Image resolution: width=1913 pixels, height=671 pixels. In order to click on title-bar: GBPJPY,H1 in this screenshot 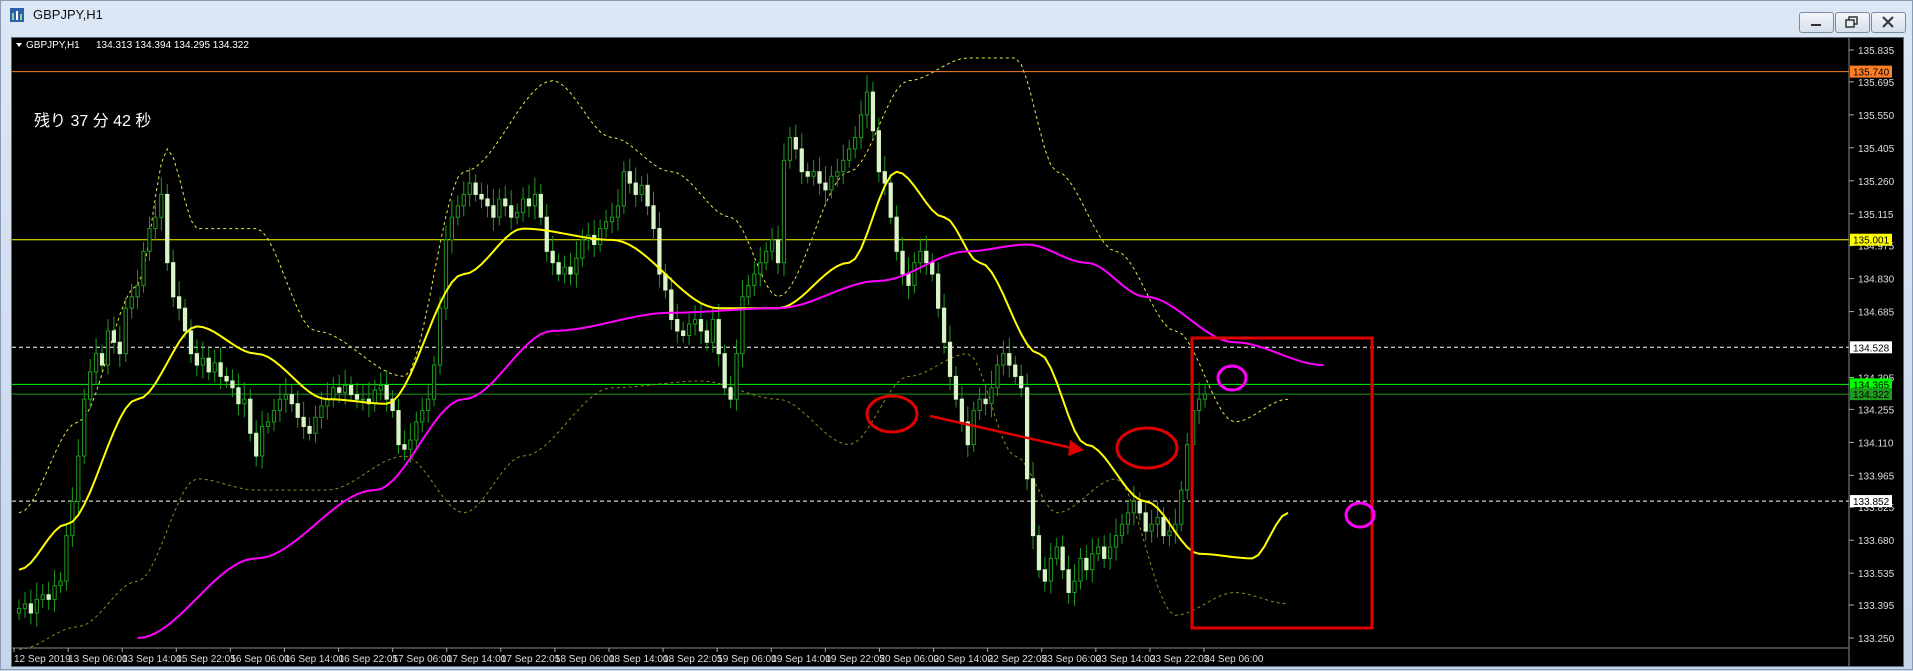, I will do `click(956, 17)`.